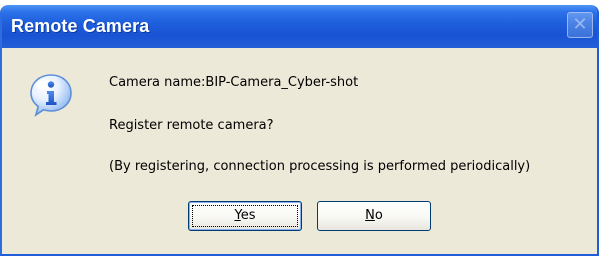 The height and width of the screenshot is (256, 599). I want to click on close-button: ✕, so click(580, 25).